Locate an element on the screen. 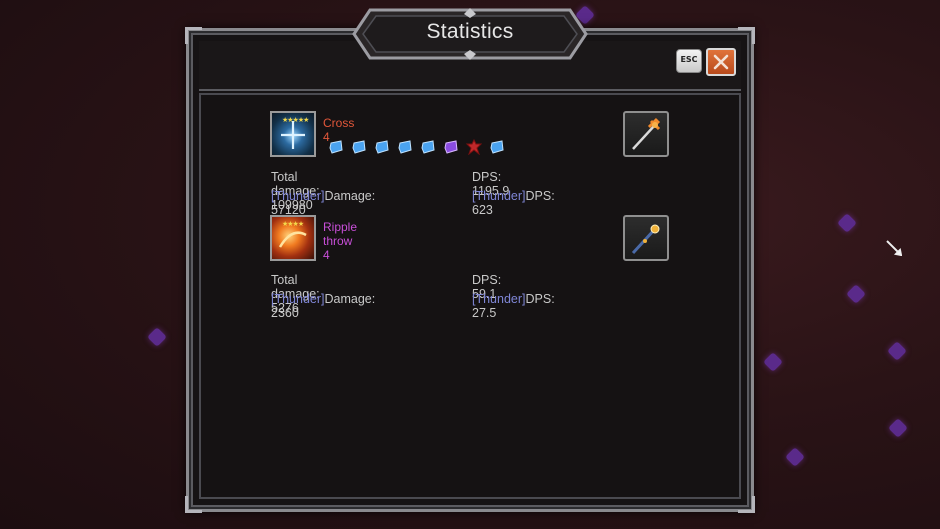  purple-gem-icon is located at coordinates (451, 147).